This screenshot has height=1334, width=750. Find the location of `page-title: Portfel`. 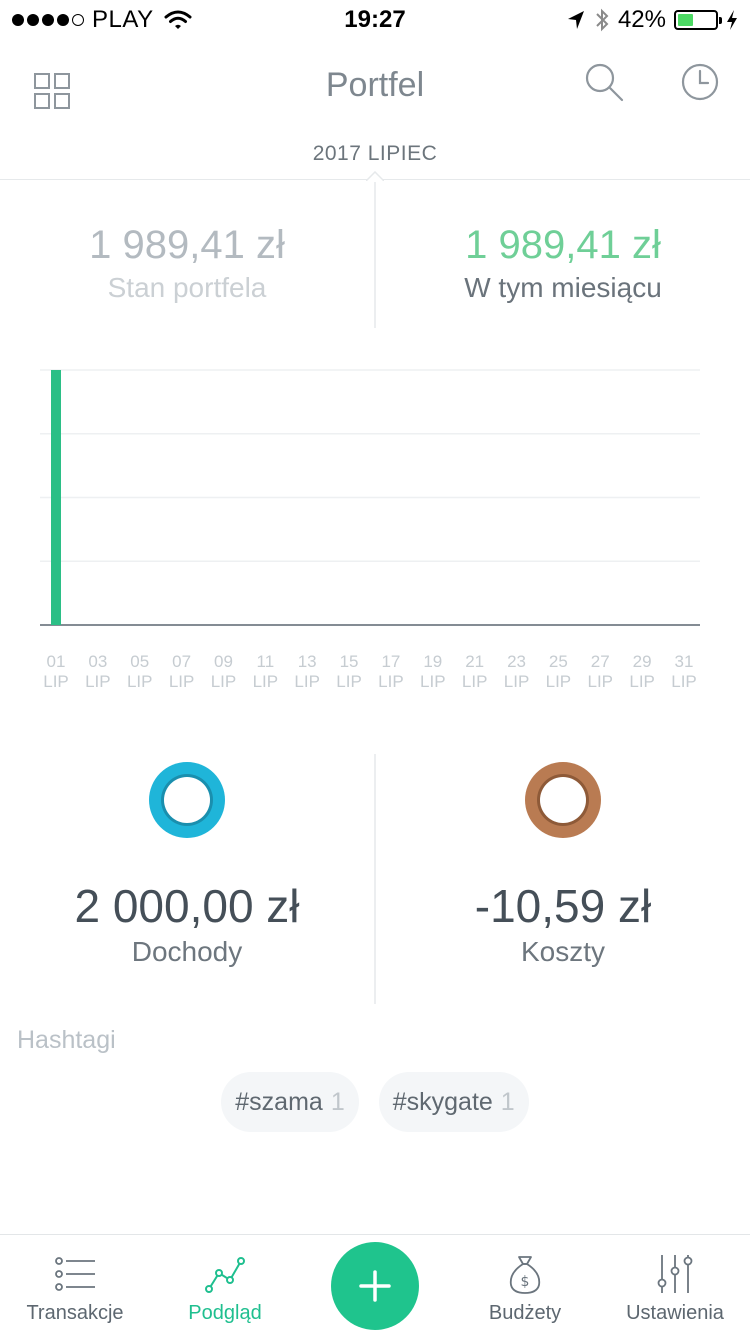

page-title: Portfel is located at coordinates (375, 85).